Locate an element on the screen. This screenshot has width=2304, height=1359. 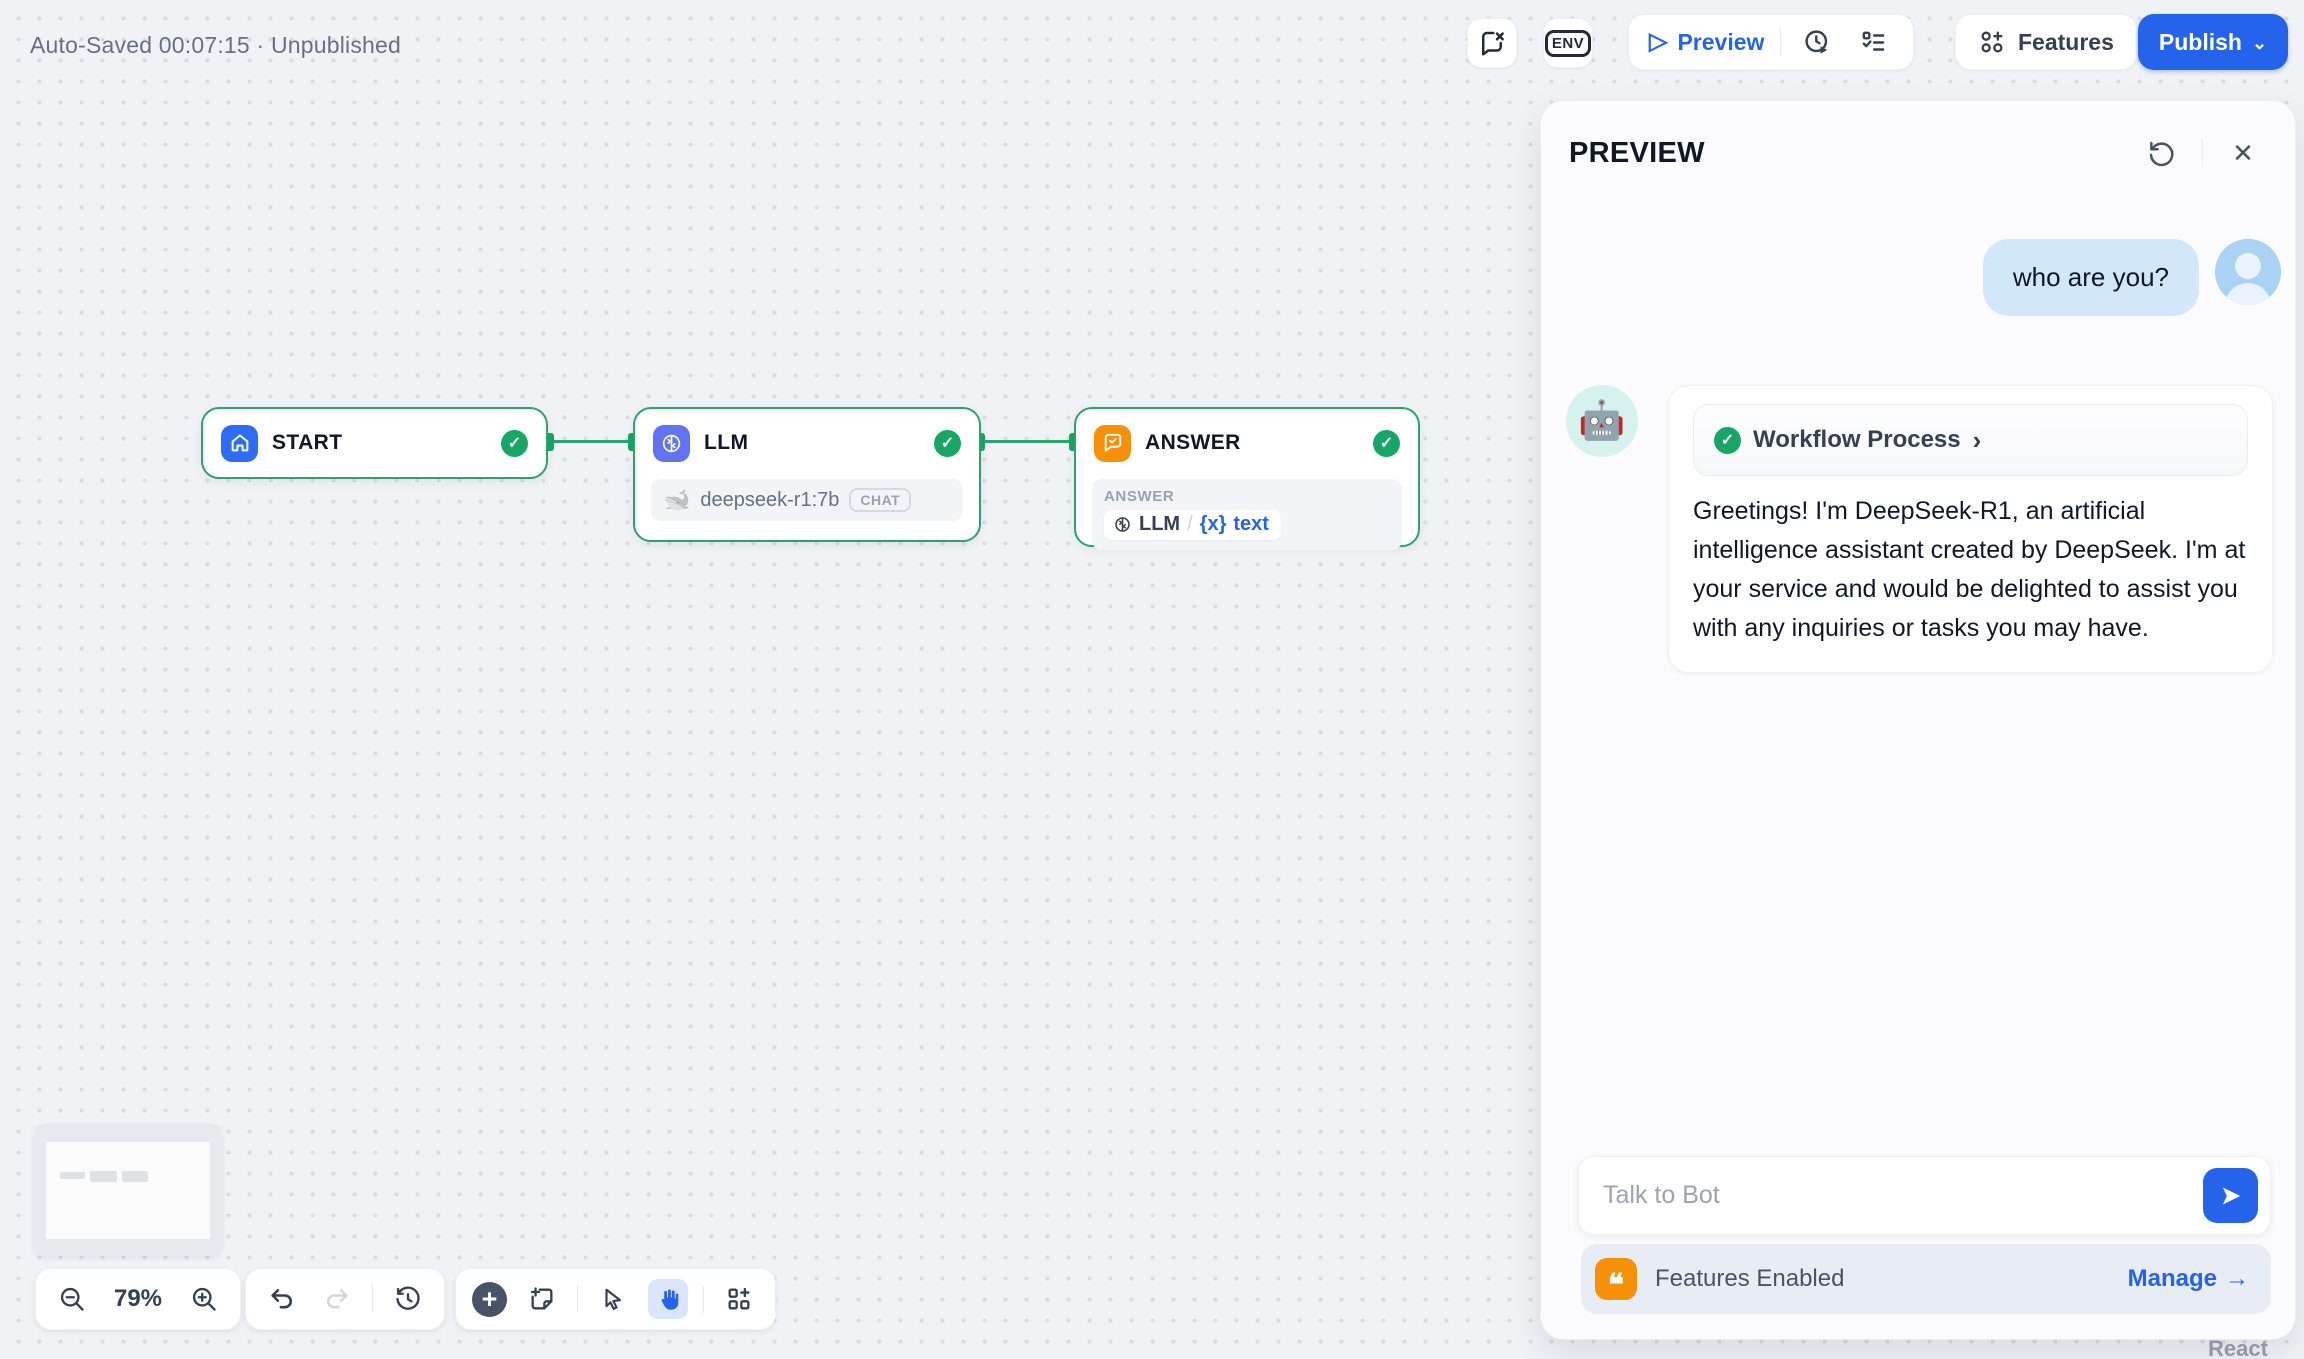
variable-x-icon: {x} is located at coordinates (1213, 524).